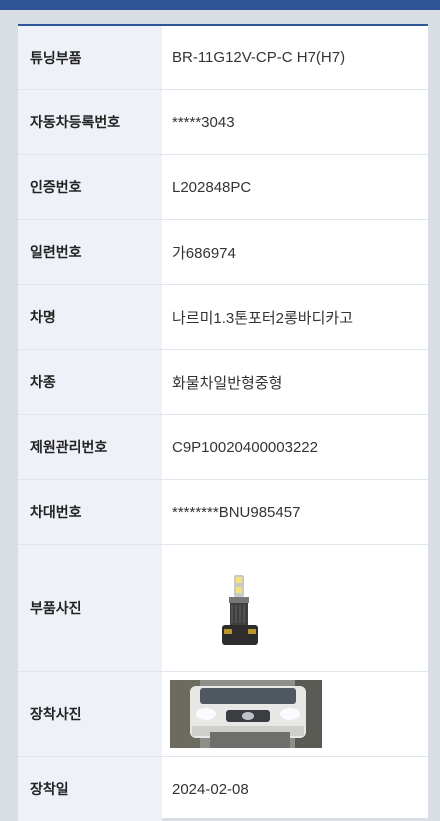 This screenshot has height=821, width=440. Describe the element at coordinates (90, 317) in the screenshot. I see `row-label: 차명` at that location.